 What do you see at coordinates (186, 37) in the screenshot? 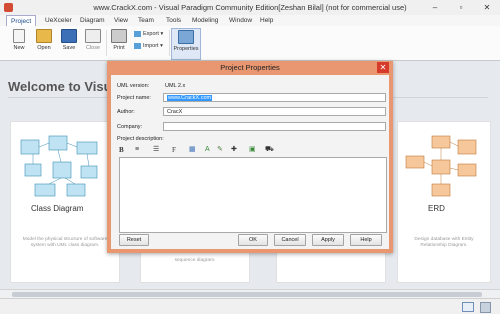
I see `properties-icon` at bounding box center [186, 37].